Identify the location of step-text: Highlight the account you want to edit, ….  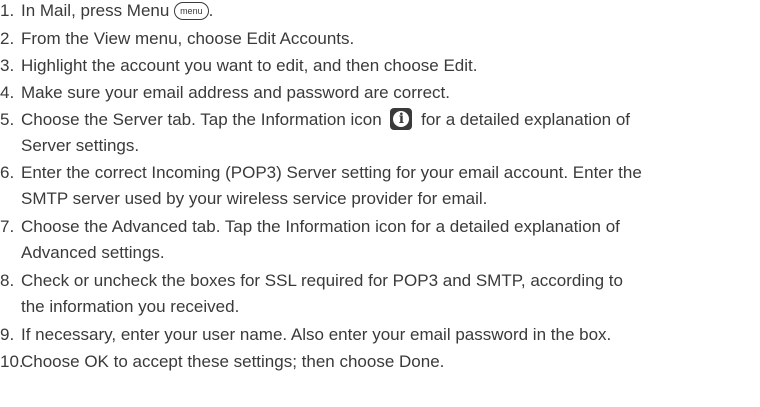
(249, 65).